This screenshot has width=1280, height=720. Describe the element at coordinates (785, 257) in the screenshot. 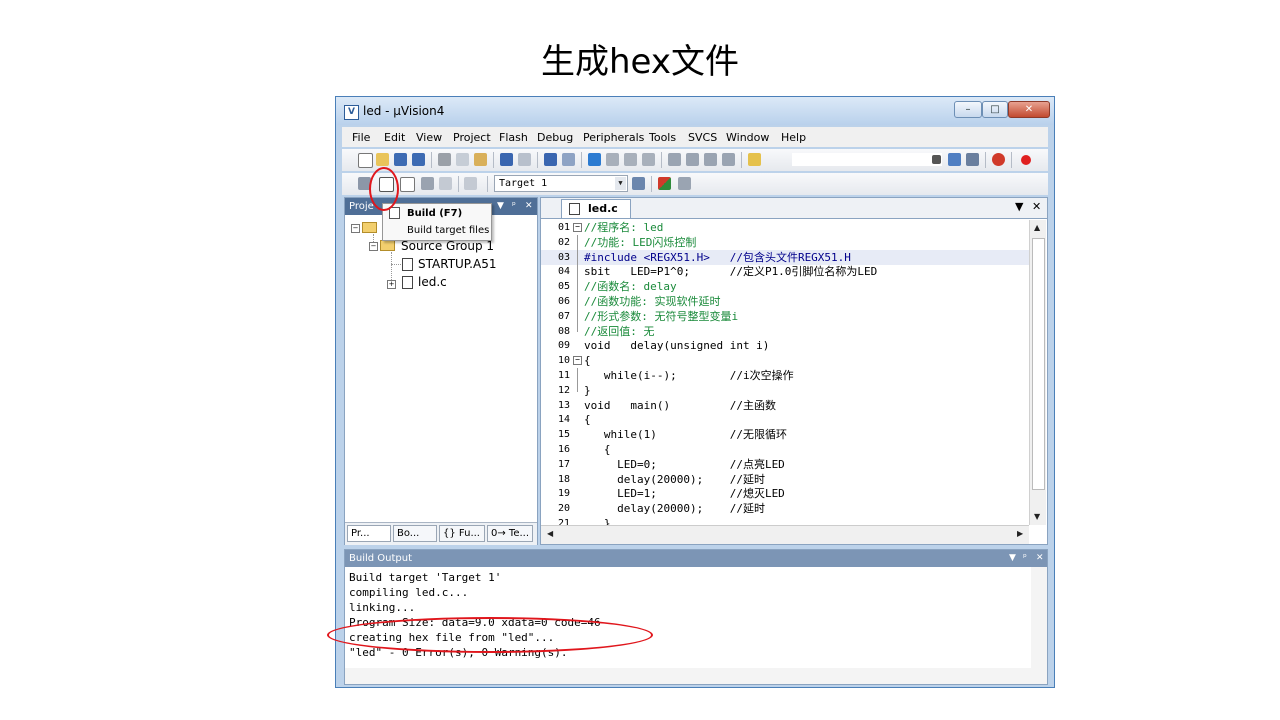

I see `code-line: 03 #include <REGX51.H> //包含头文件REGX51.H` at that location.